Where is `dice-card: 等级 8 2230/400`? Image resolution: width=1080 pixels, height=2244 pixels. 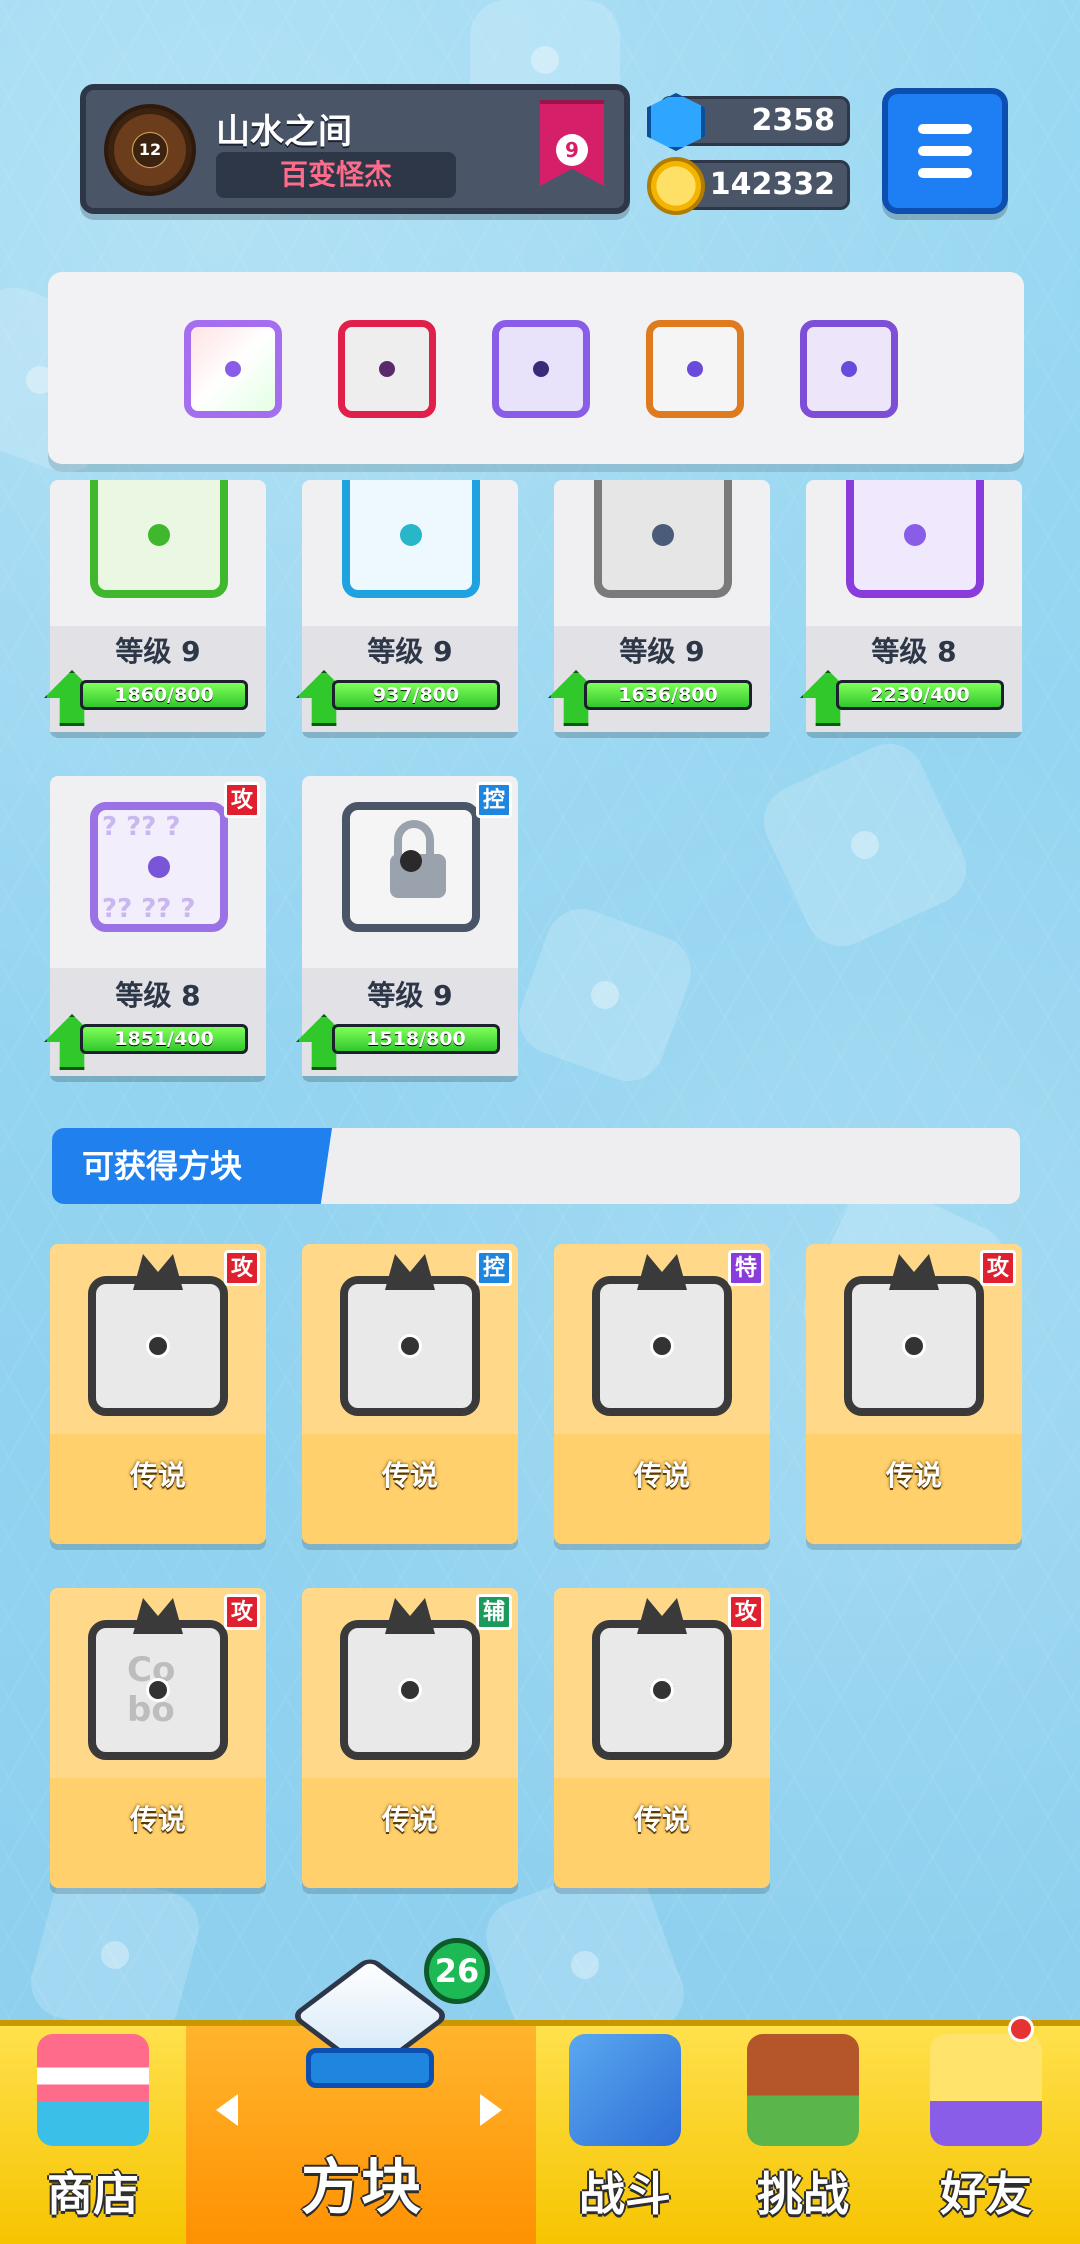
dice-card: 等级 8 2230/400 is located at coordinates (911, 606).